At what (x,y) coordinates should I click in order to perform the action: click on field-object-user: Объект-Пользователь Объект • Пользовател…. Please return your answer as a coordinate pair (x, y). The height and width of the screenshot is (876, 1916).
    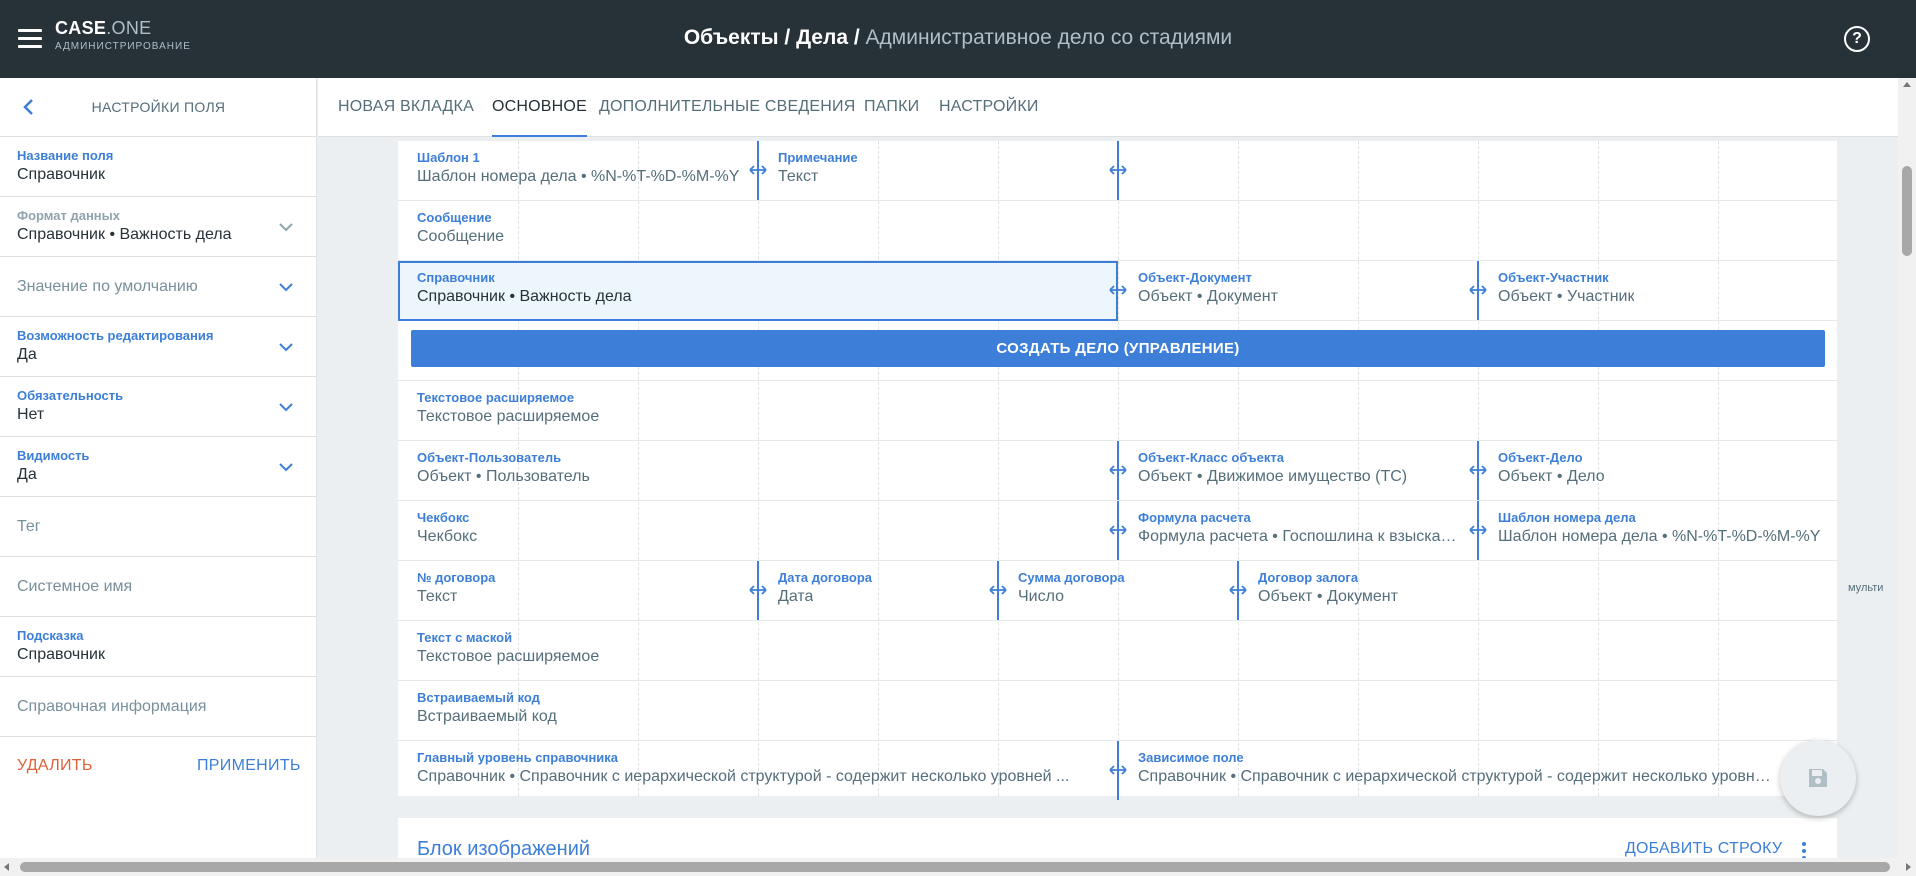
    Looking at the image, I should click on (758, 470).